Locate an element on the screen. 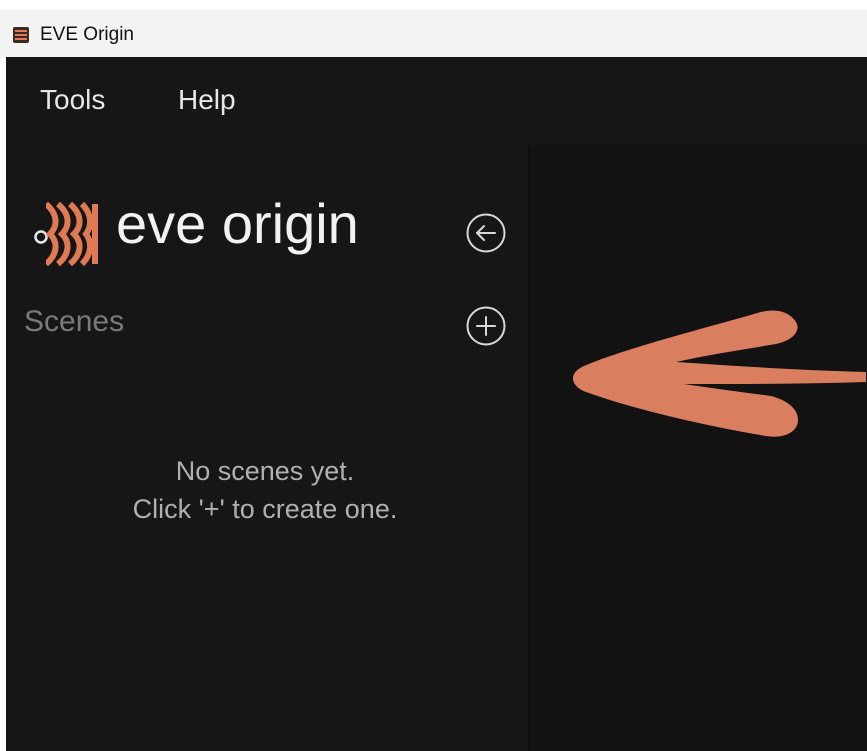 The width and height of the screenshot is (867, 751). empty-state-line-1: No scenes yet. is located at coordinates (265, 471).